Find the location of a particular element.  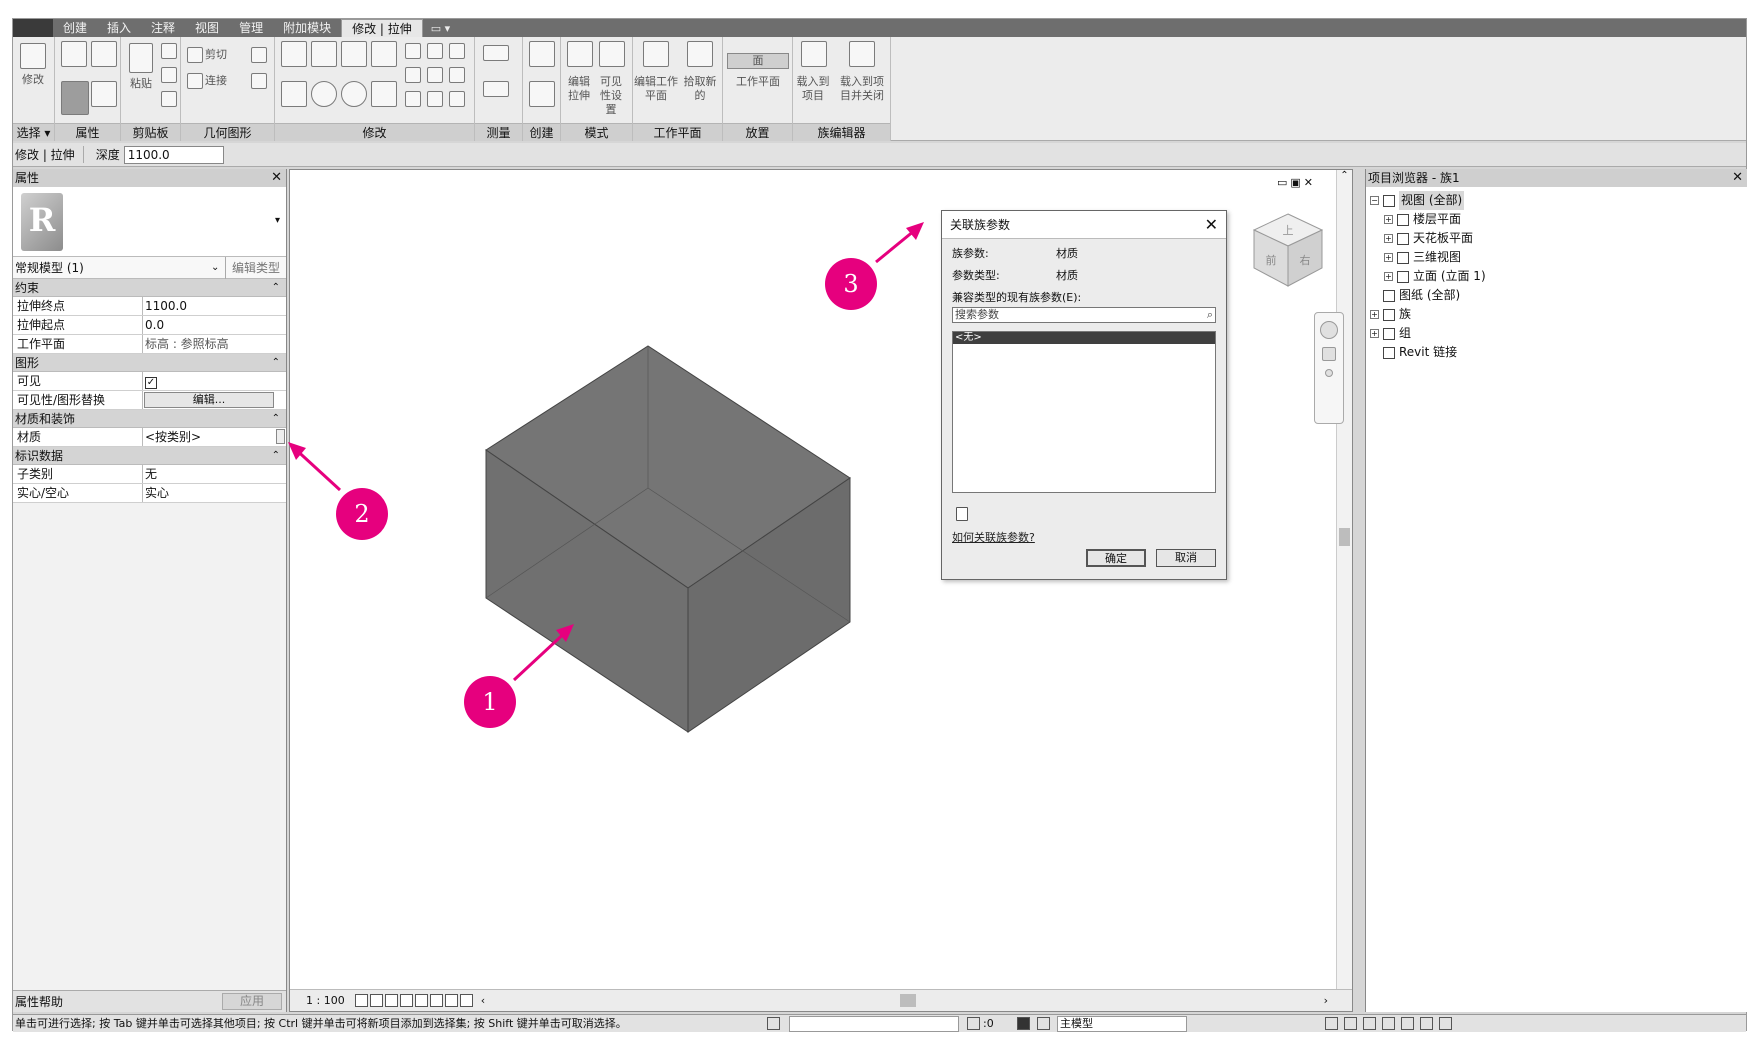

annotation-marker-3: 3 is located at coordinates (851, 284).